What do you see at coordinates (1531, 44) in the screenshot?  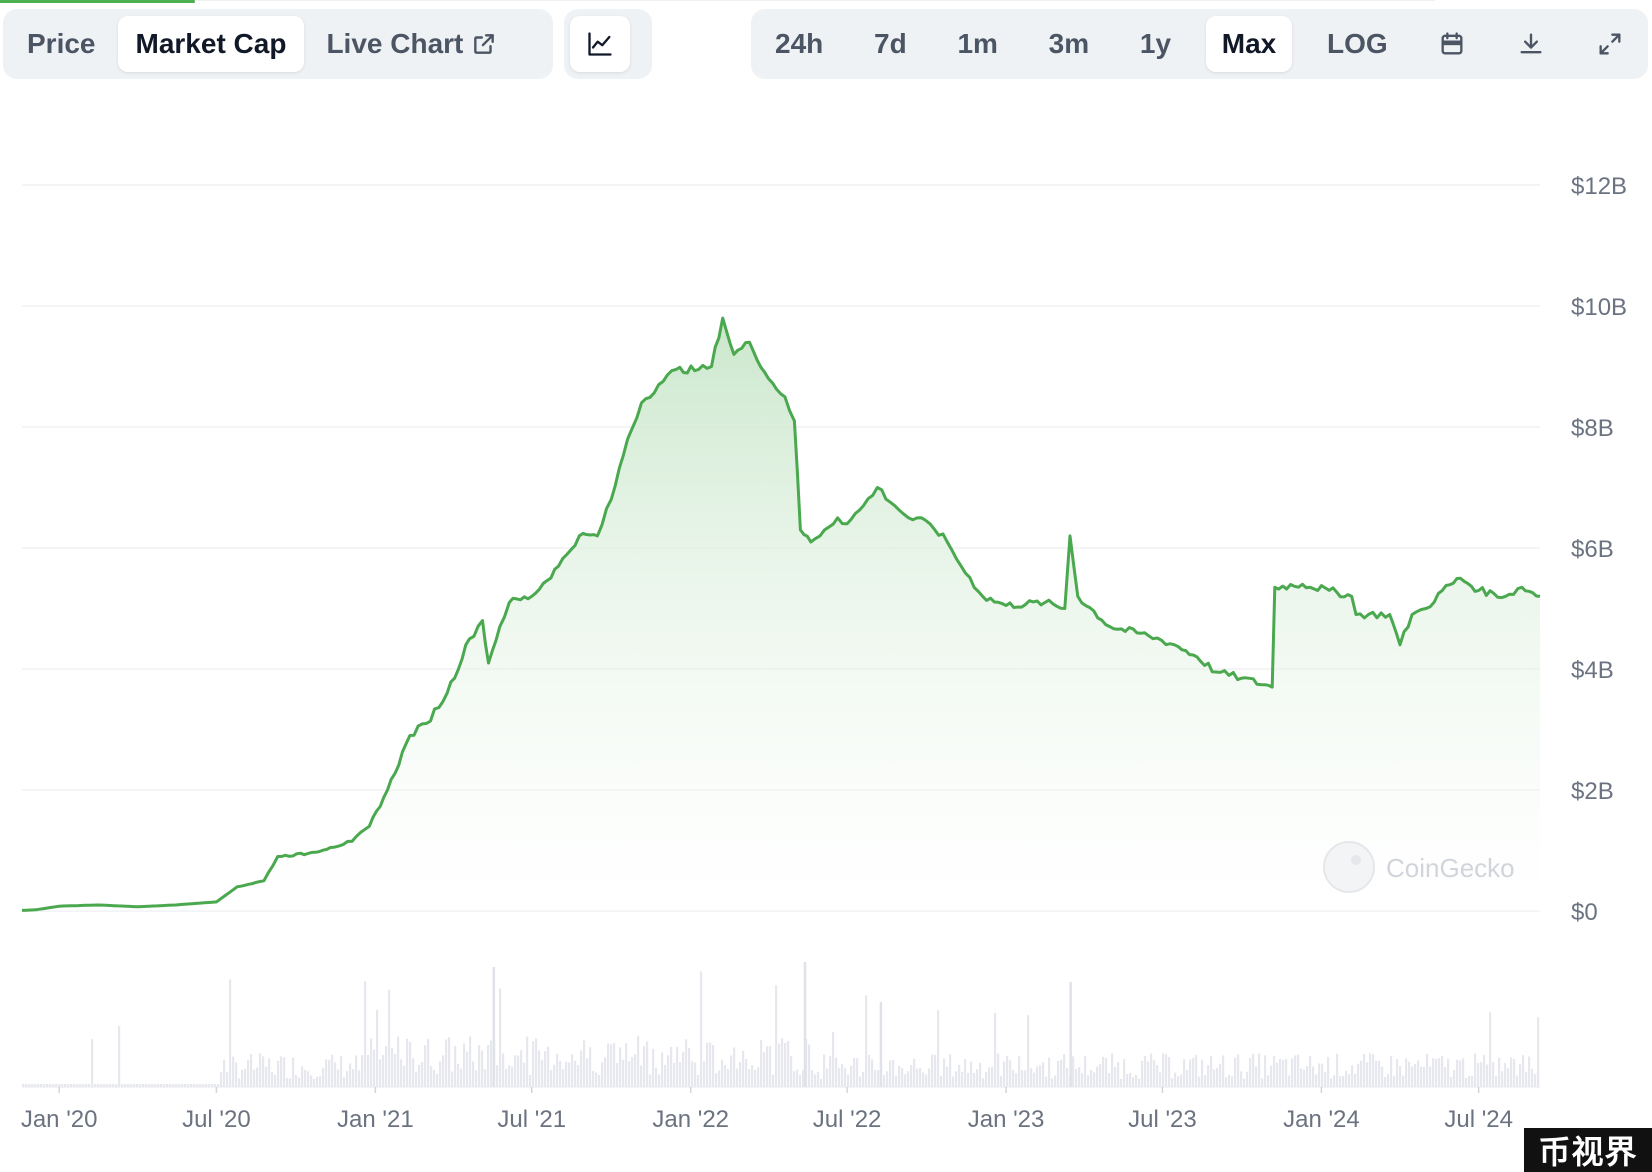 I see `download-button` at bounding box center [1531, 44].